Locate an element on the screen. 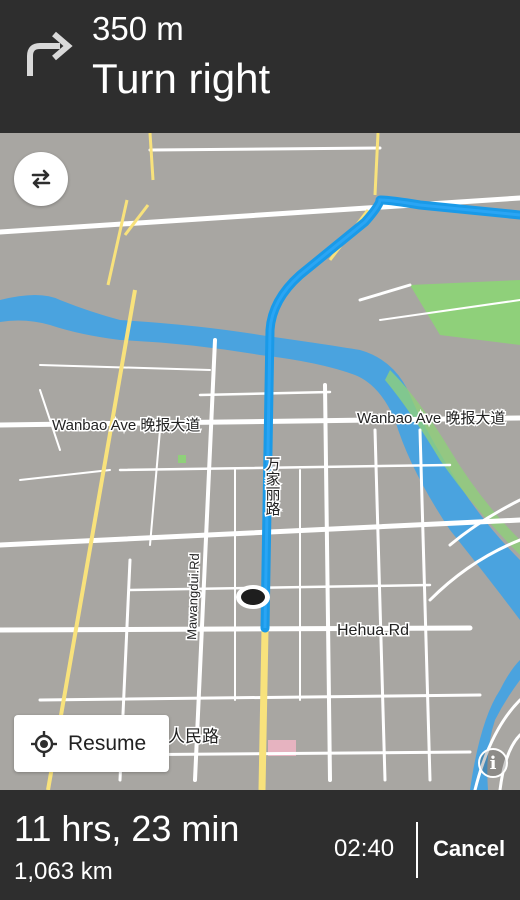 The height and width of the screenshot is (900, 520). swap-arrows-icon is located at coordinates (41, 179).